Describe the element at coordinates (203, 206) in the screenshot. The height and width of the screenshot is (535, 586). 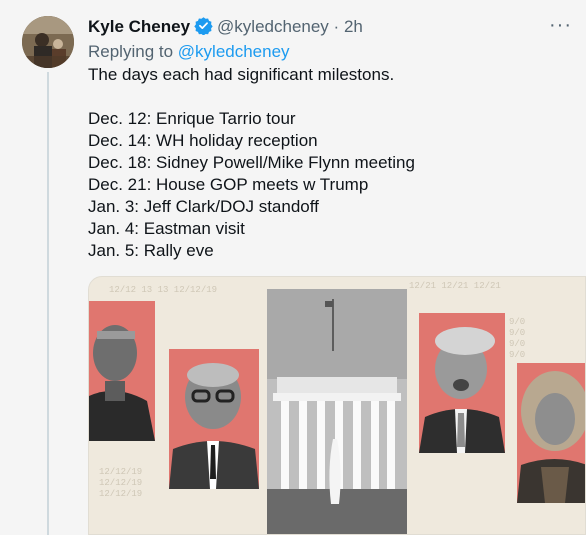
I see `tweet-line: Jan. 3: Jeff Clark/DOJ standoff` at that location.